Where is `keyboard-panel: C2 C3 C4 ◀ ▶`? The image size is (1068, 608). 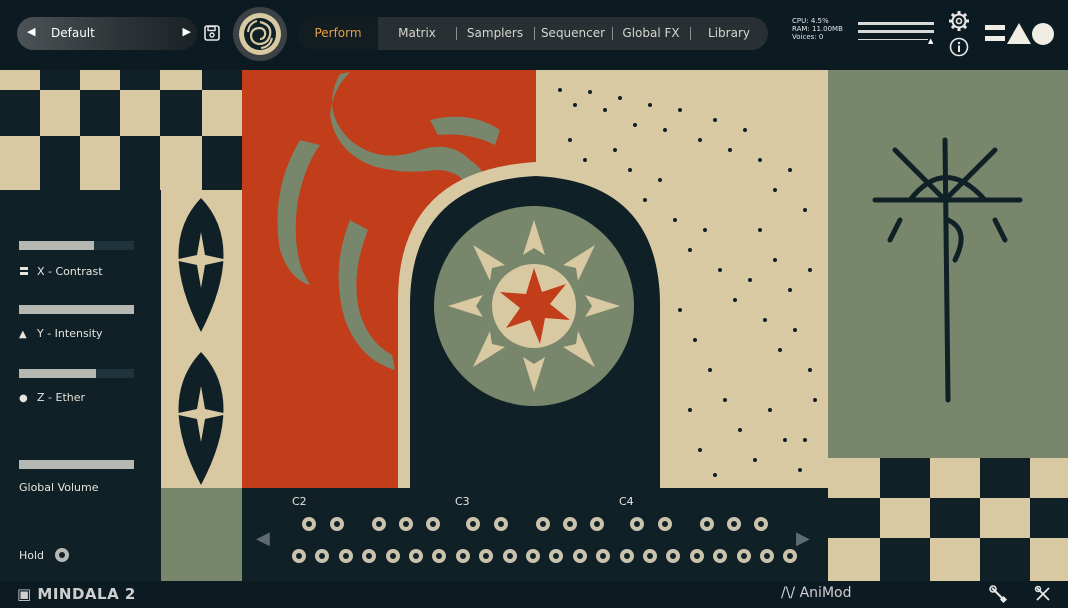
keyboard-panel: C2 C3 C4 ◀ ▶ is located at coordinates (535, 534).